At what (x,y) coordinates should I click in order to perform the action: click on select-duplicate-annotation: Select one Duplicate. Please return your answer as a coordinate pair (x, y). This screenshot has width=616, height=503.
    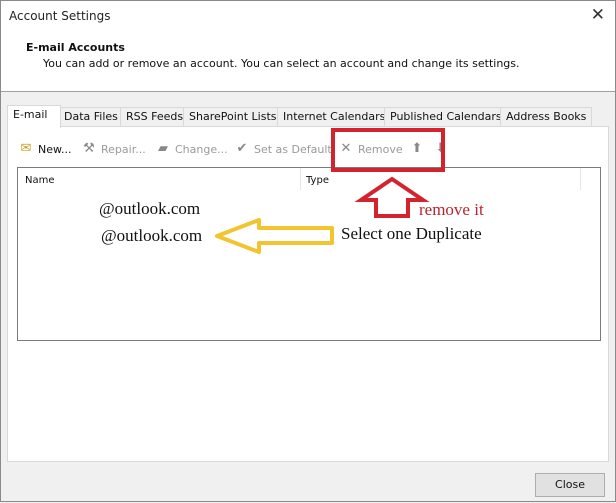
    Looking at the image, I should click on (411, 233).